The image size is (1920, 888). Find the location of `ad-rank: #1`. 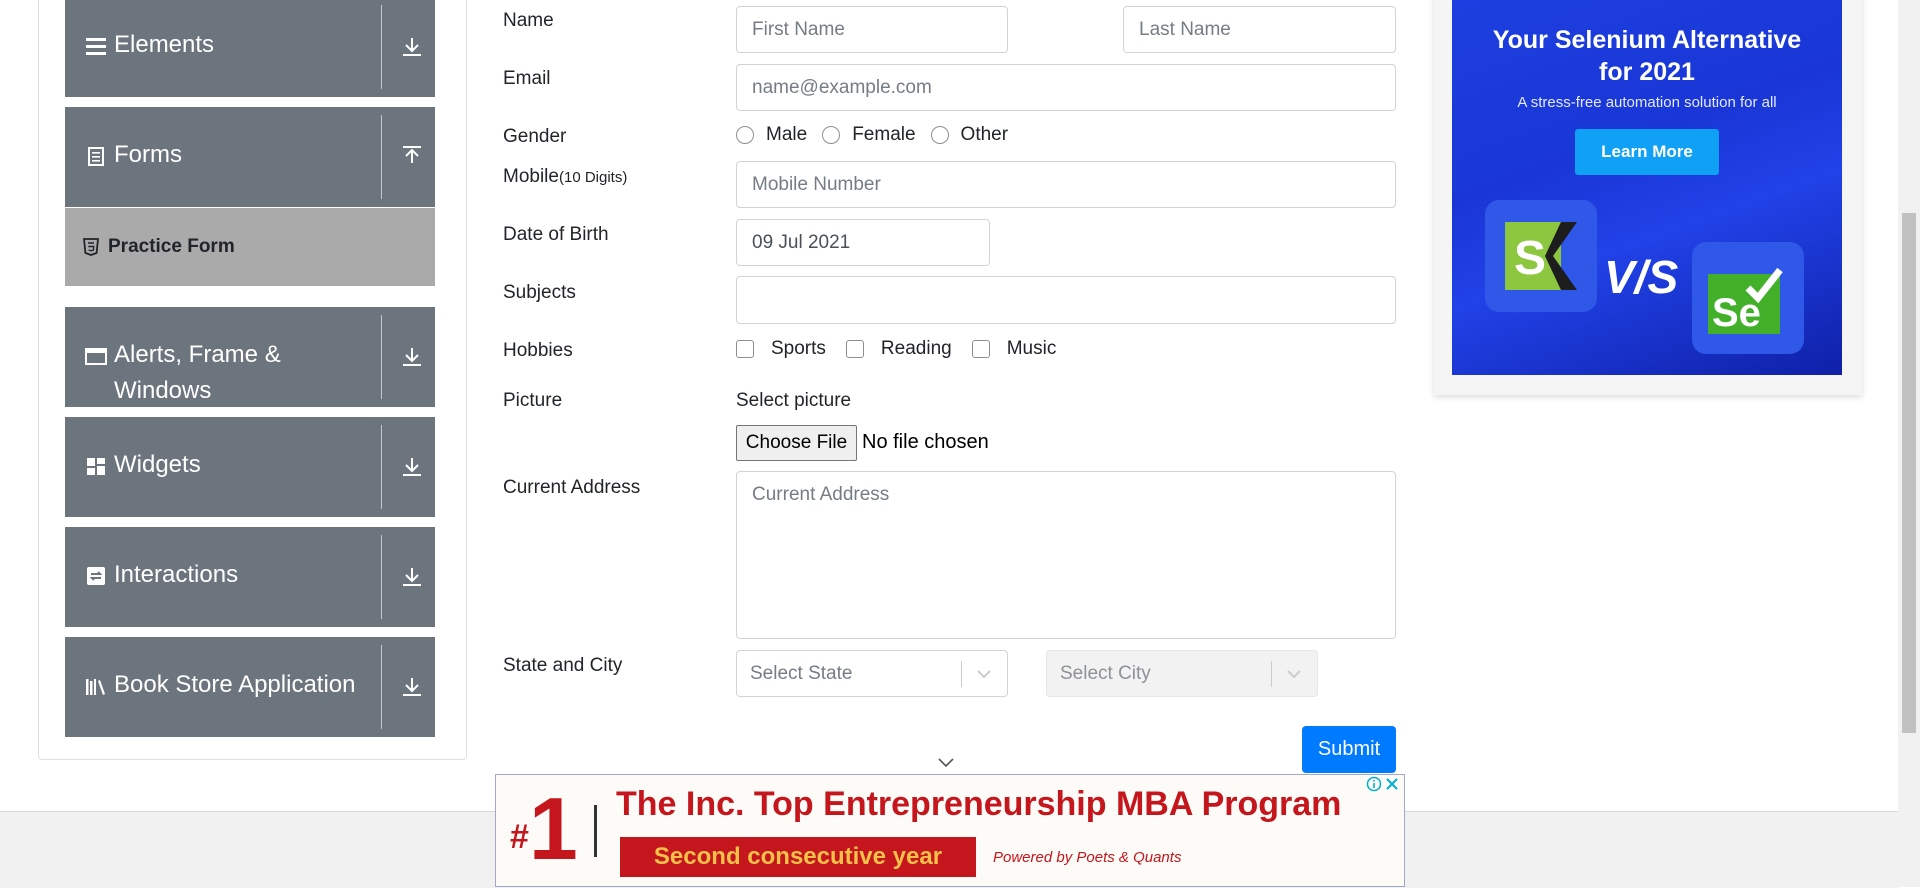

ad-rank: #1 is located at coordinates (544, 829).